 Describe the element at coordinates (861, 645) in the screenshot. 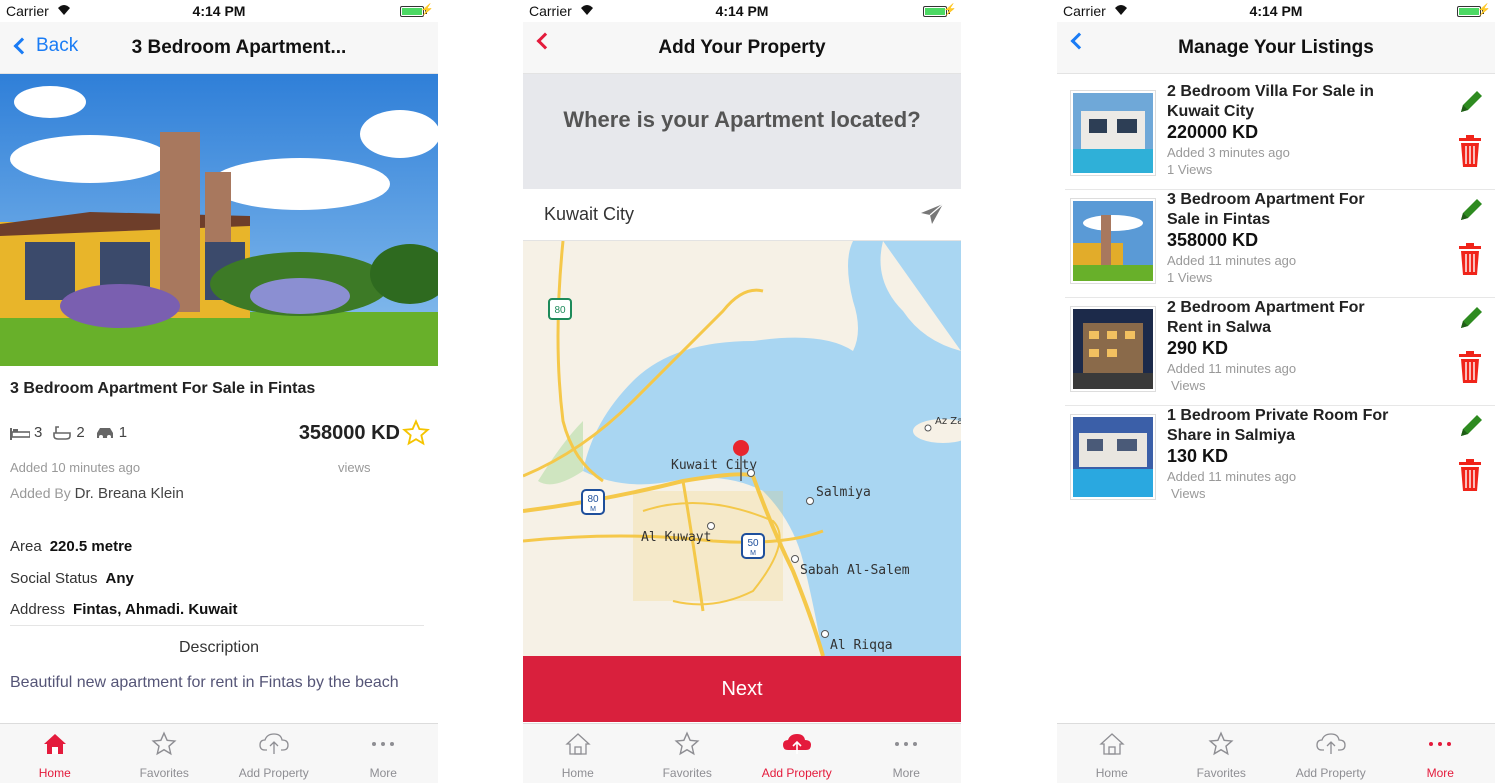

I see `map-label-al-riqqa: Al Riqqa` at that location.